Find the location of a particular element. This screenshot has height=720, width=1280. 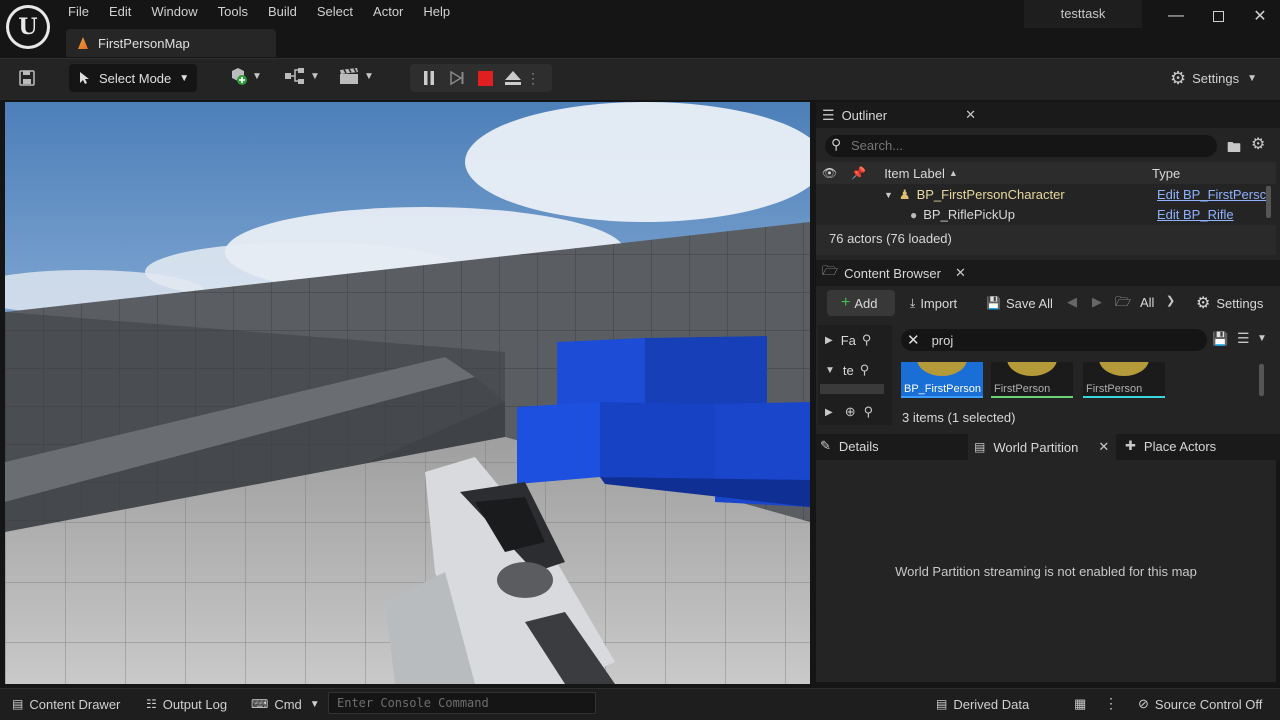

stop-button is located at coordinates (485, 78).